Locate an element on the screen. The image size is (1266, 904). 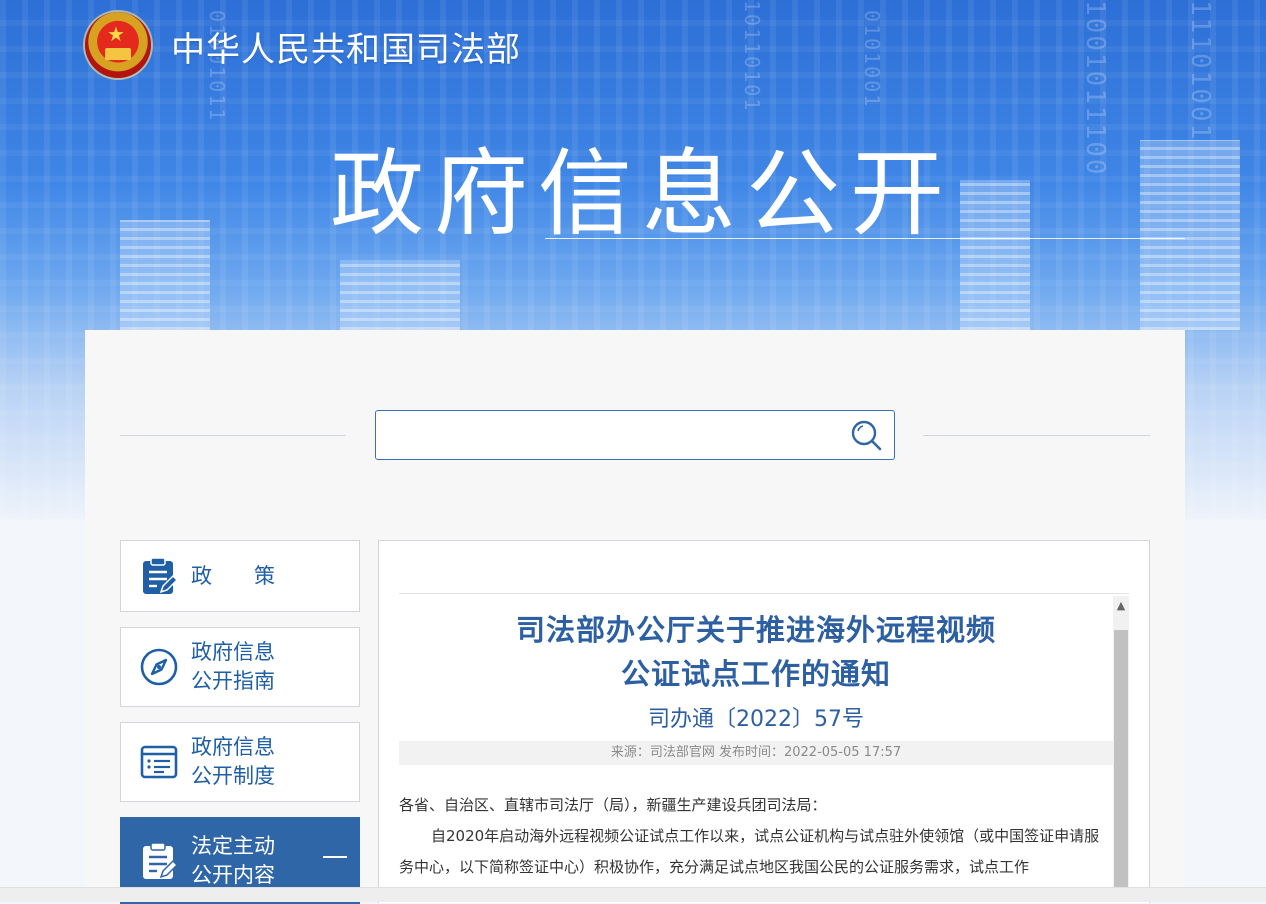
search-divider-left is located at coordinates (233, 435).